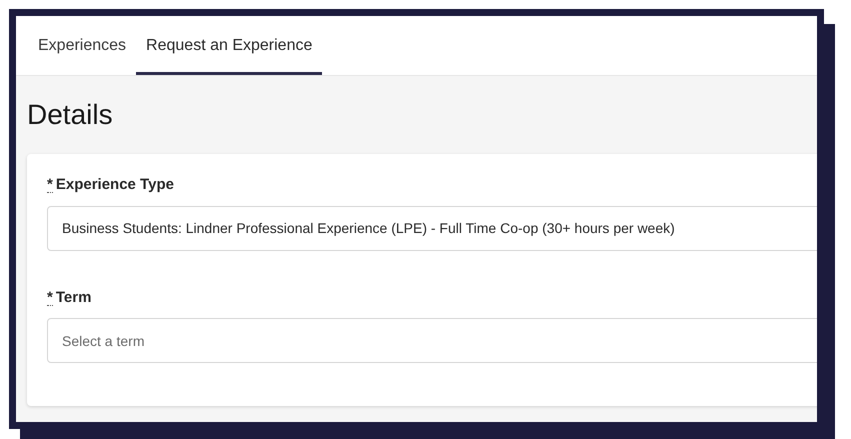  I want to click on select-field: Business Students: Lindner Professional Experience (LPE) - Full Time Co-op (30+ hours per week), so click(432, 228).